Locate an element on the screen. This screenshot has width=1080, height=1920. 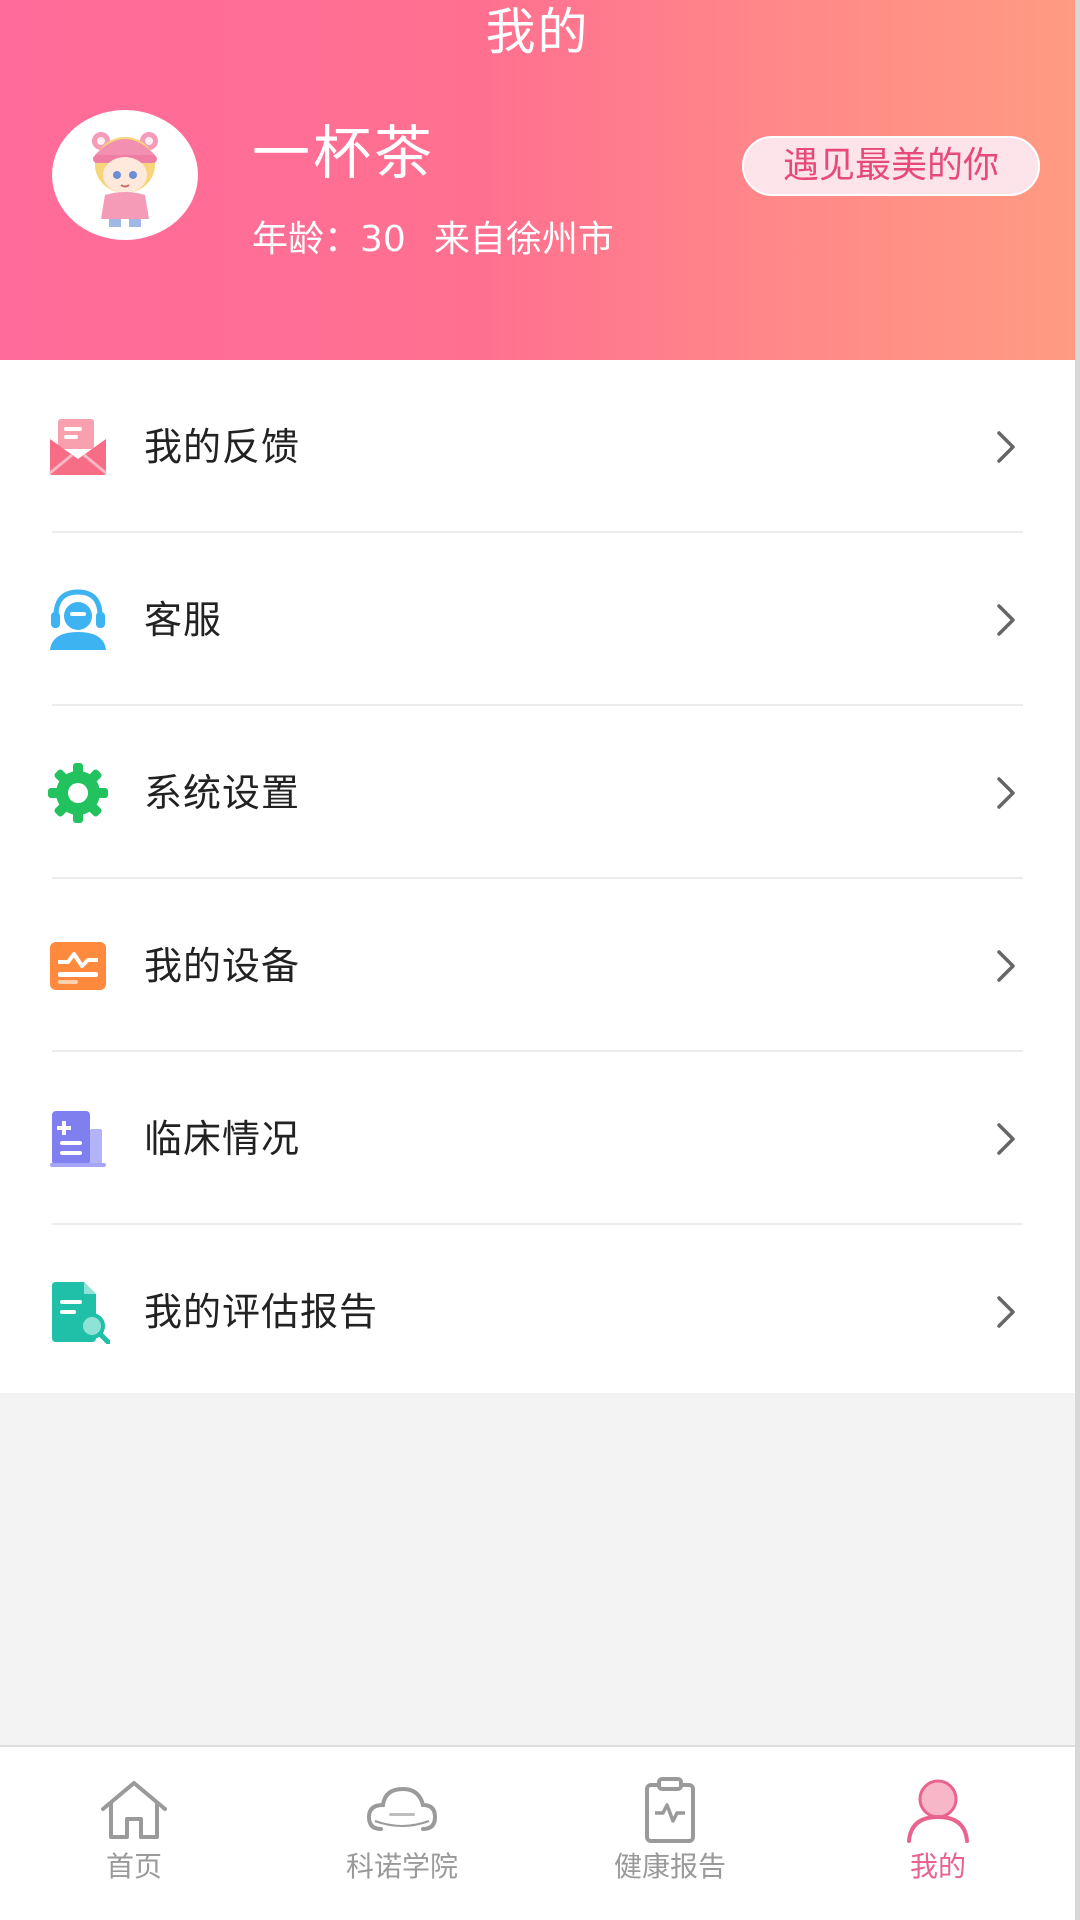
menu-item-label: 系统设置 is located at coordinates (222, 792).